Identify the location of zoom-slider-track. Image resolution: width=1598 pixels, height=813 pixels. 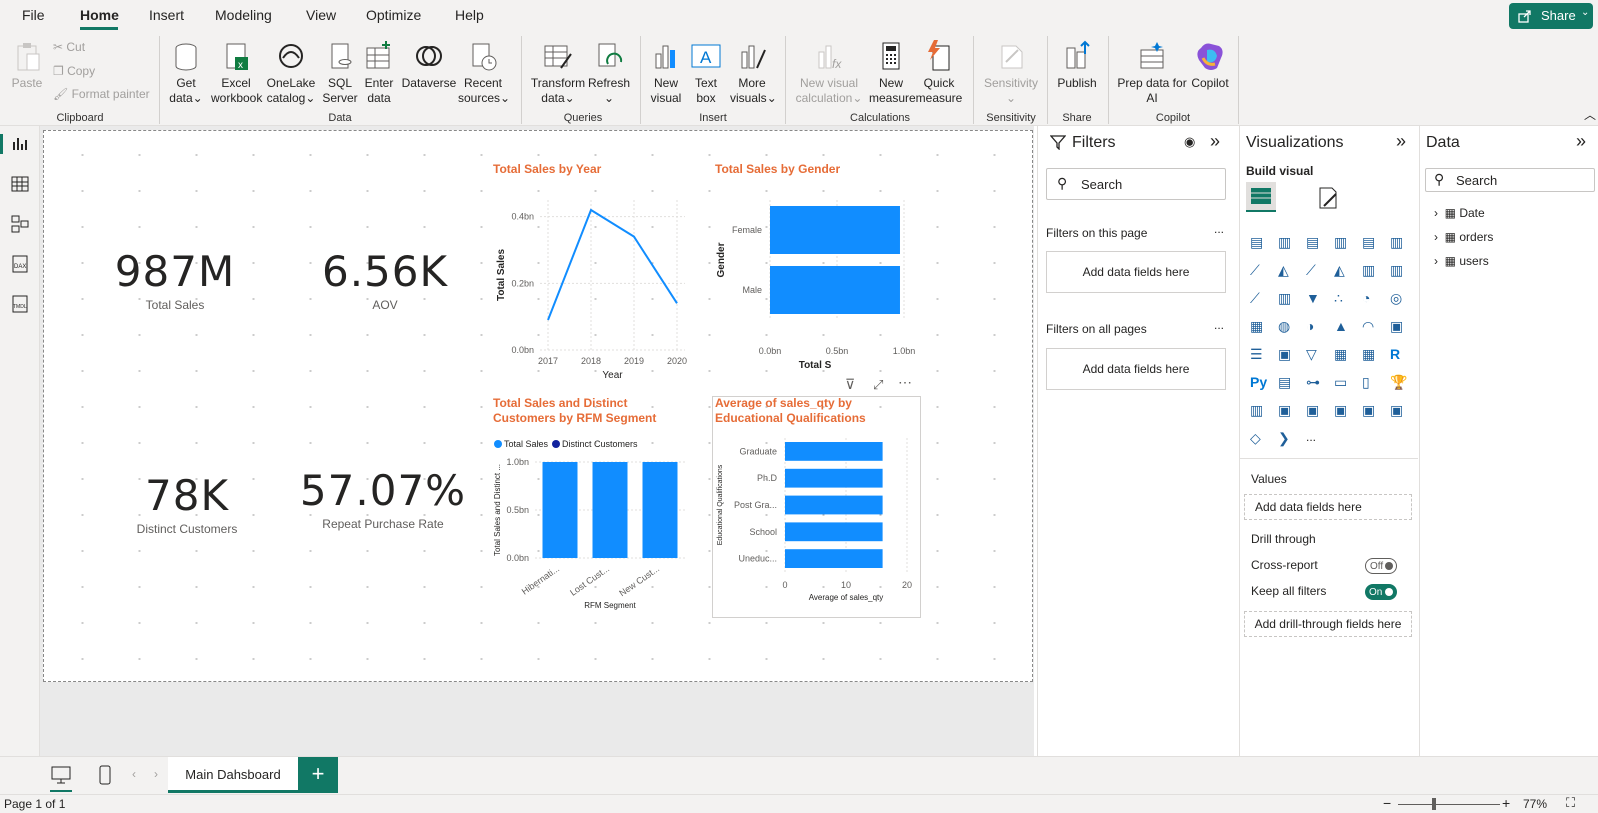
(1449, 804).